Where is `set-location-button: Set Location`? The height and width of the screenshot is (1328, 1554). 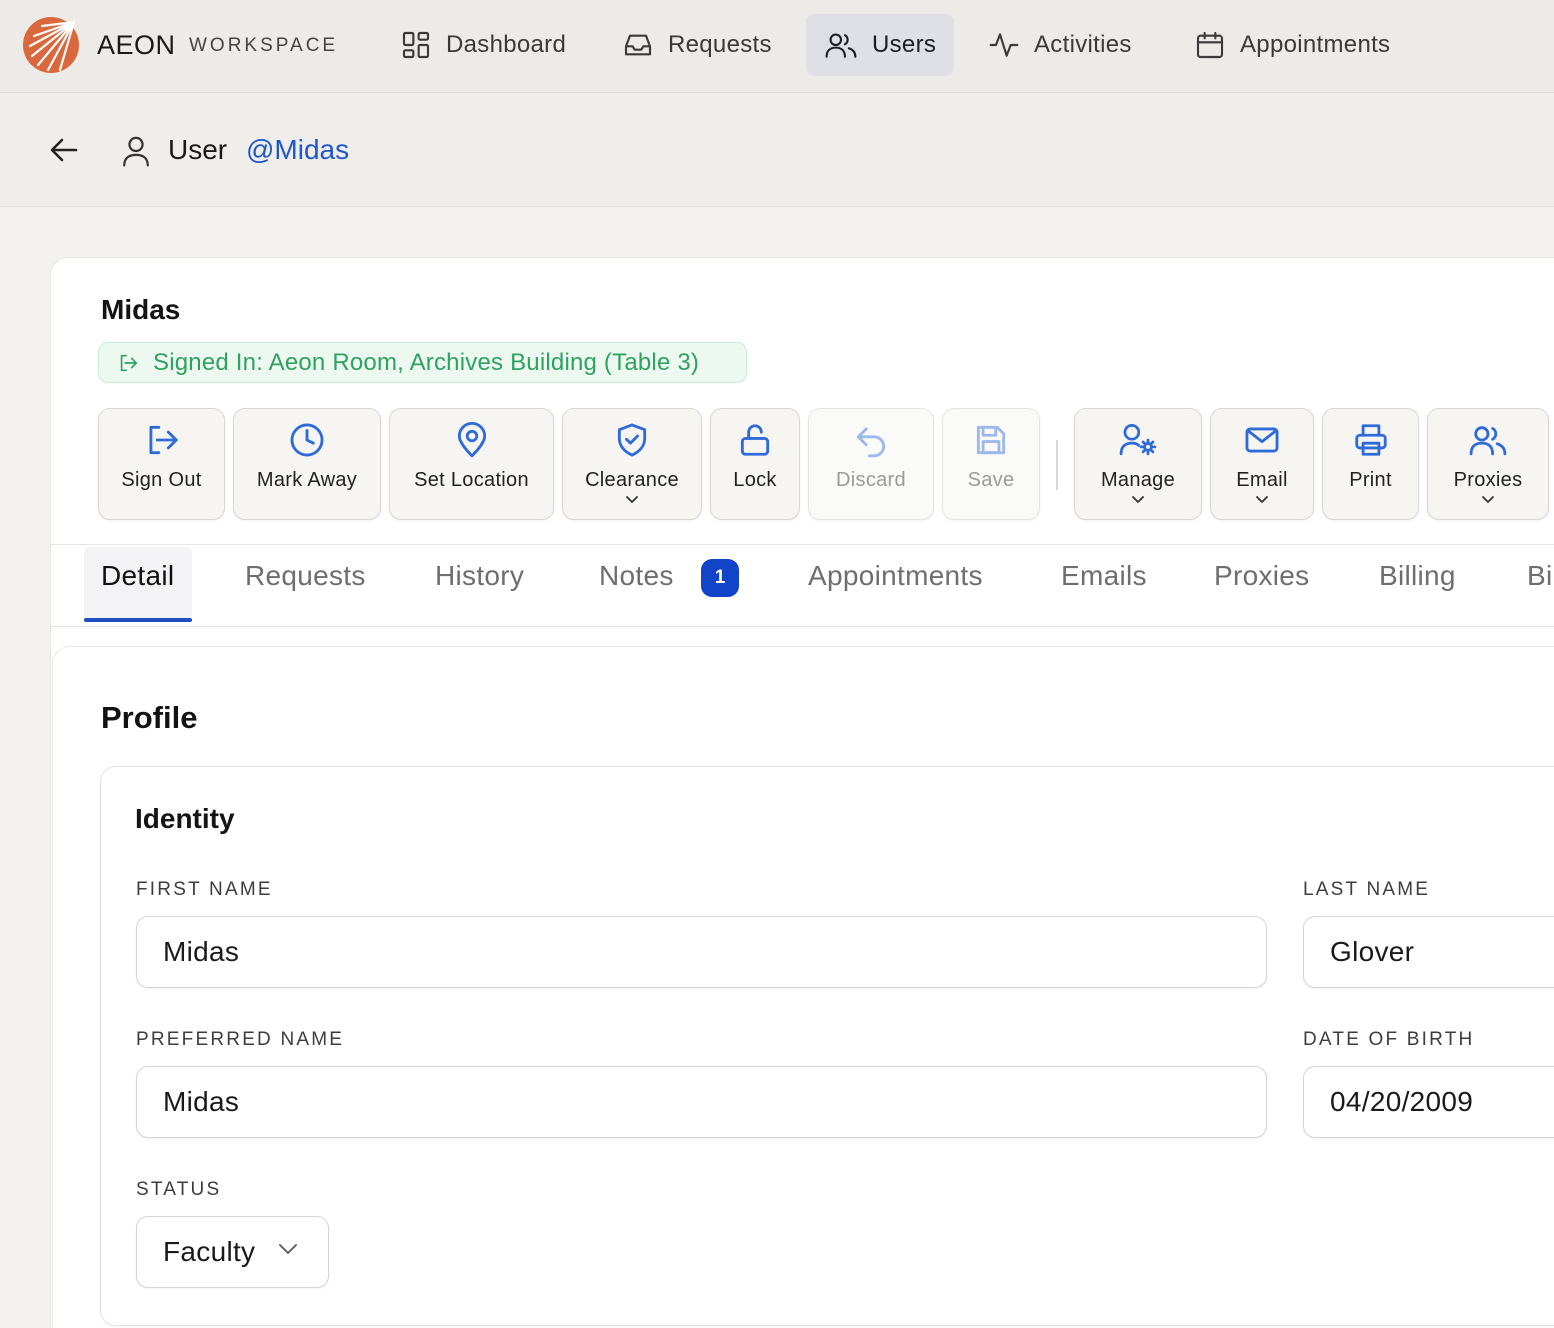 set-location-button: Set Location is located at coordinates (471, 464).